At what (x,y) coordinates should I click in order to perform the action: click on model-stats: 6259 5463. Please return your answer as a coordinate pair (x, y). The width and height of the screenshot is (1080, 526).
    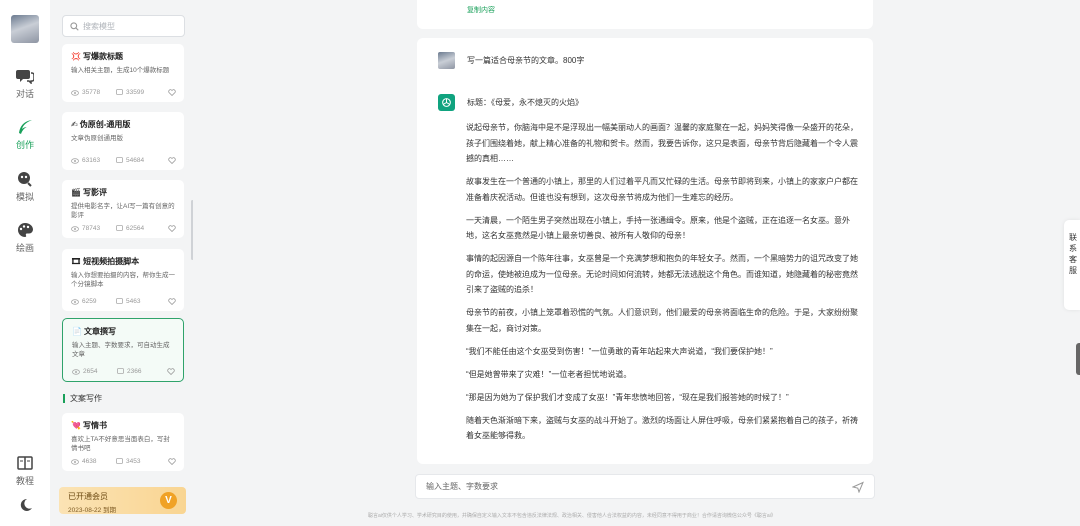
    Looking at the image, I should click on (123, 301).